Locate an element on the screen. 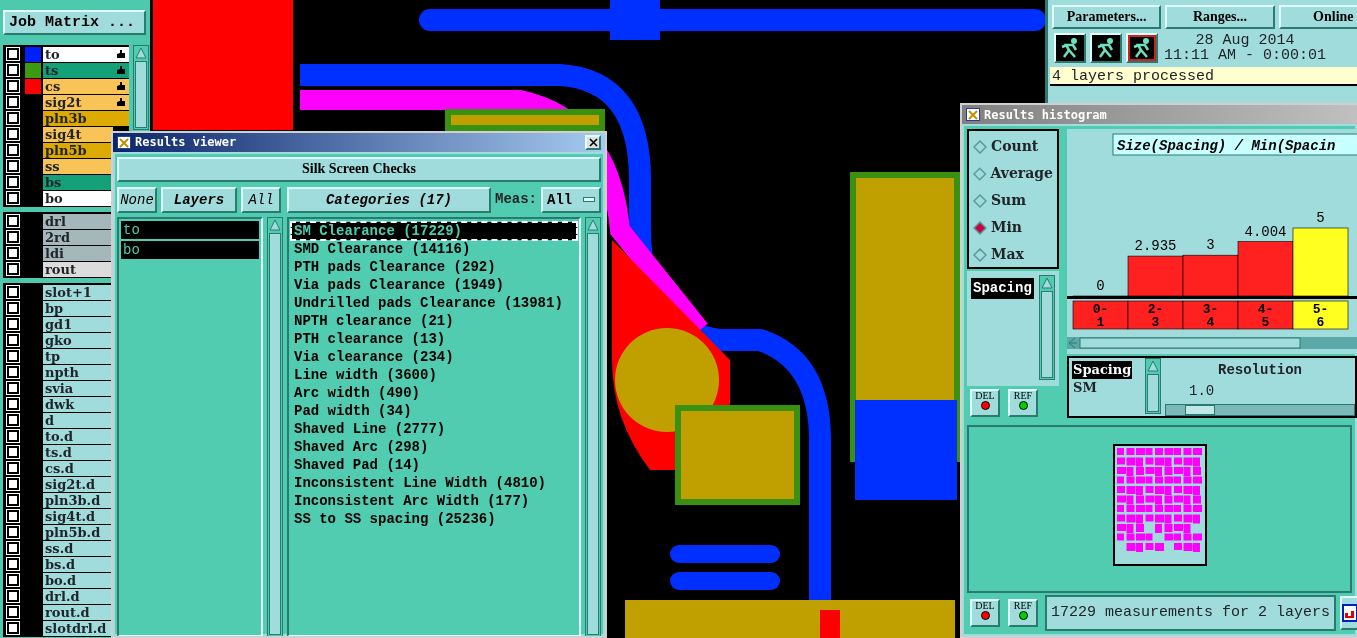 Image resolution: width=1357 pixels, height=638 pixels. x-tick-label: 4- 5 is located at coordinates (1265, 316).